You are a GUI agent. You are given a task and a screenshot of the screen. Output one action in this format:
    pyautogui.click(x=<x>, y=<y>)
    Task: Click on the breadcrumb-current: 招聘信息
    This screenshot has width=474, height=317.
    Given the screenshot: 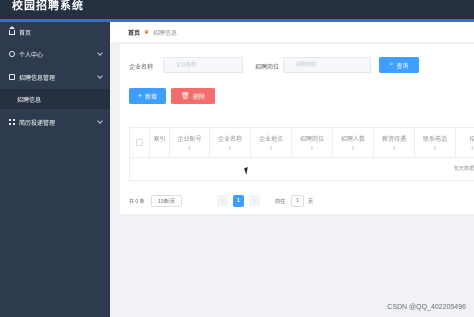 What is the action you would take?
    pyautogui.click(x=165, y=33)
    